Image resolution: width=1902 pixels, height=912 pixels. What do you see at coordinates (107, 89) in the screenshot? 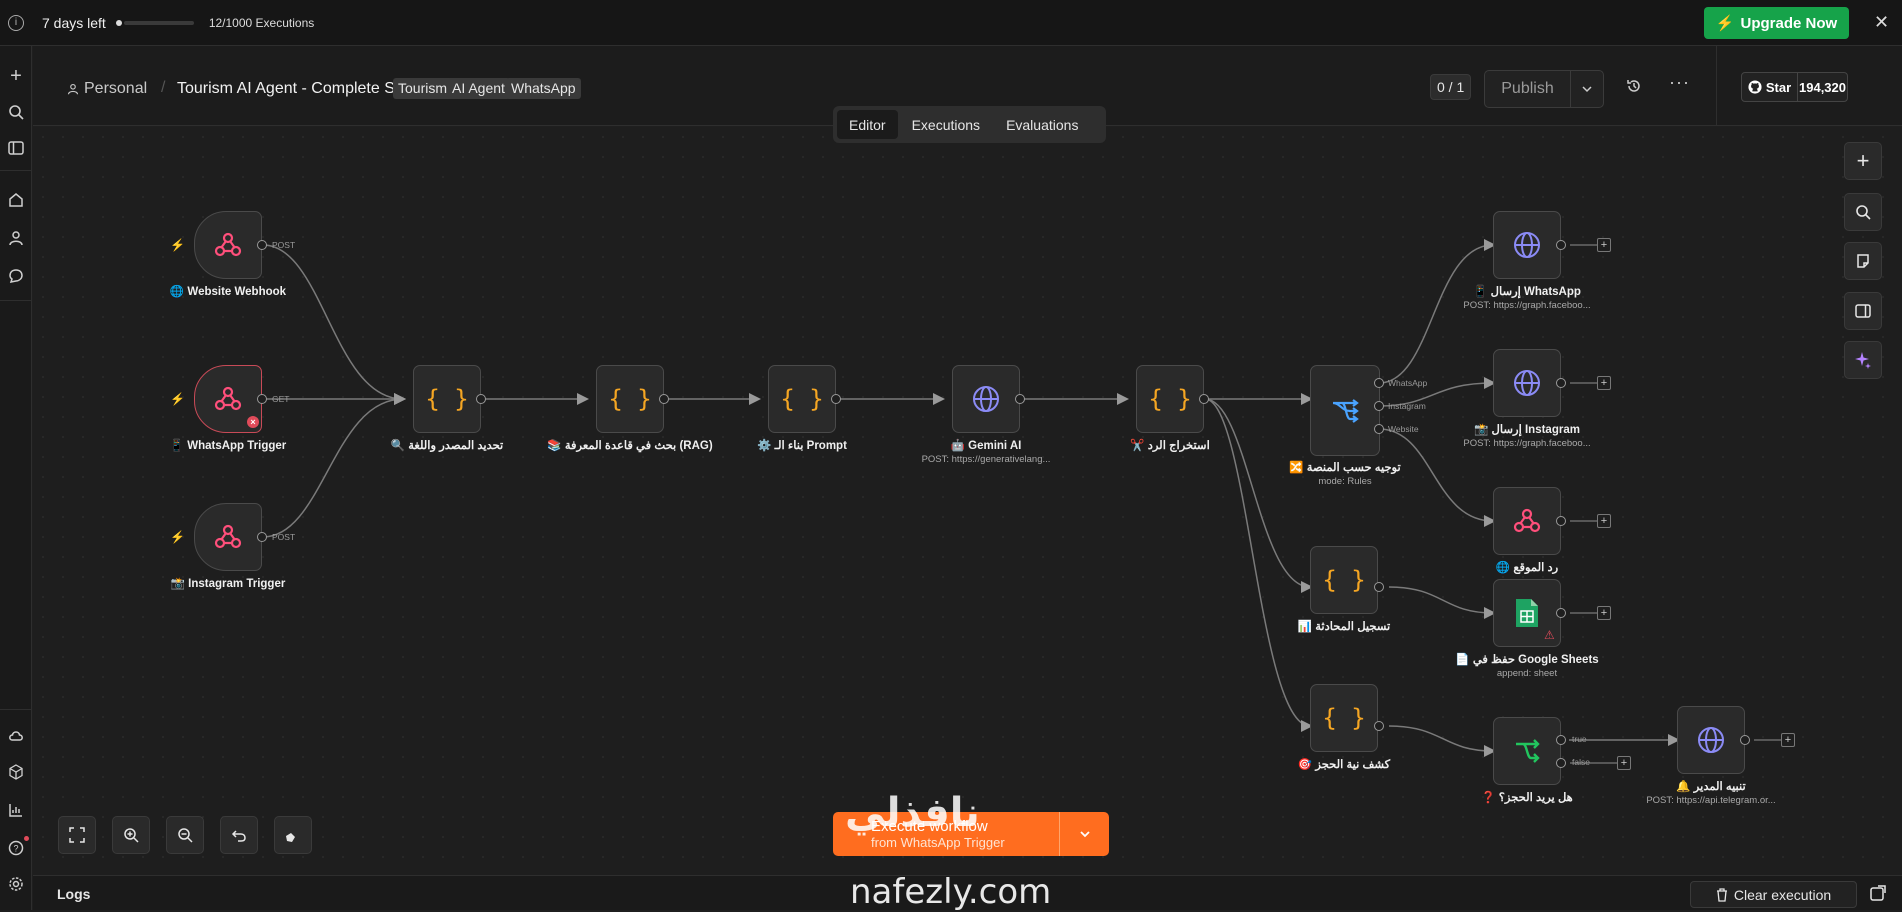
I see `project-breadcrumb: Personal` at bounding box center [107, 89].